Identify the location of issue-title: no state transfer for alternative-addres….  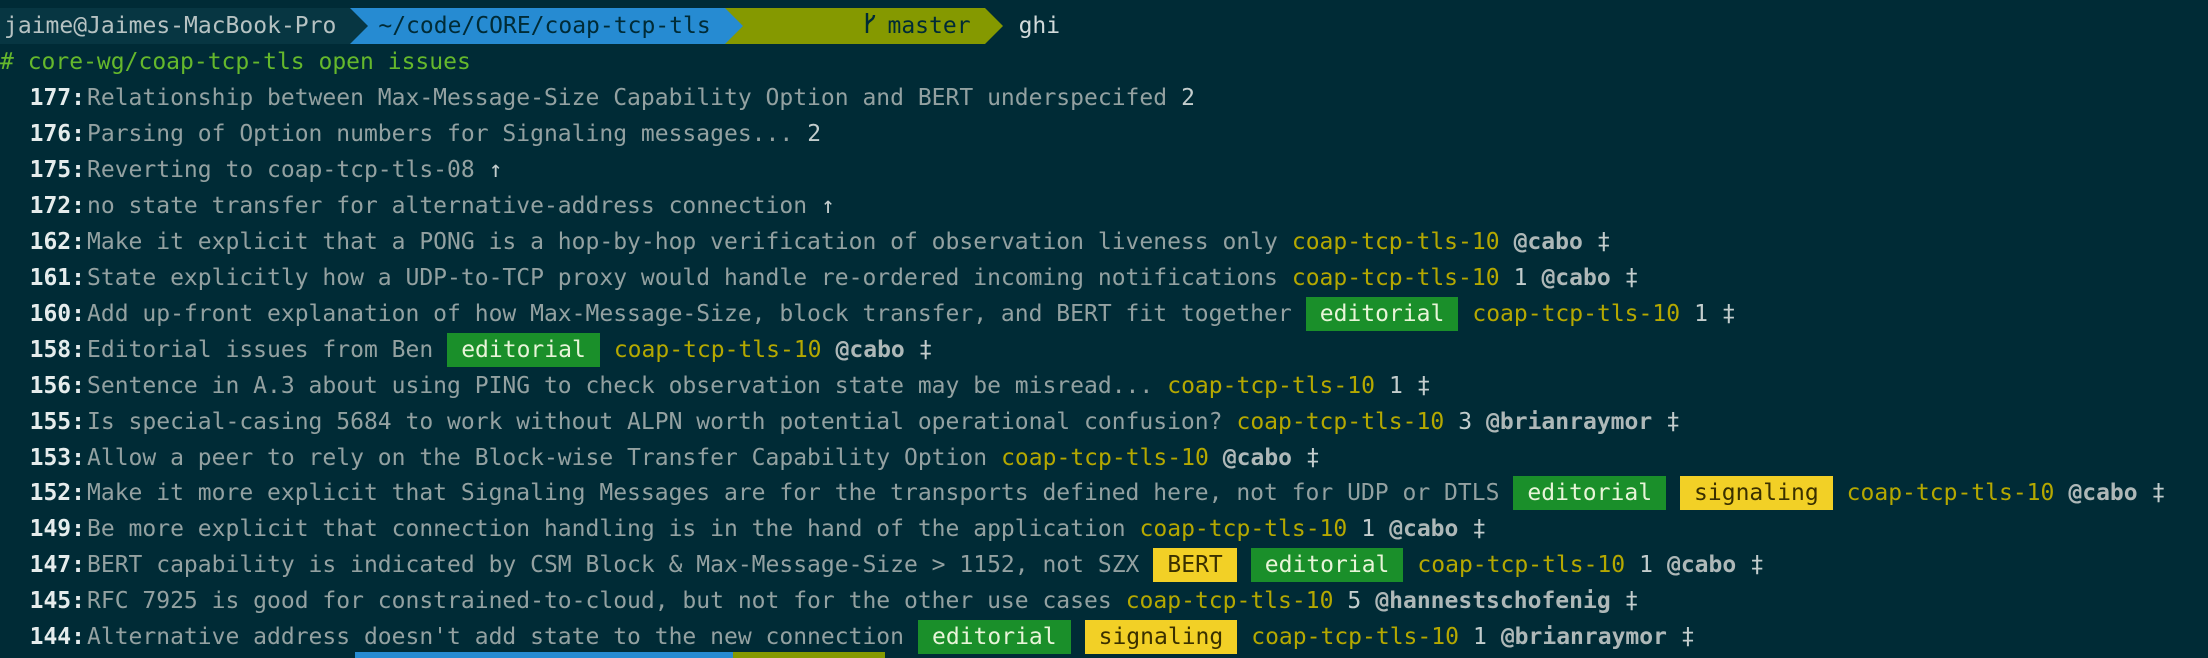
(447, 205).